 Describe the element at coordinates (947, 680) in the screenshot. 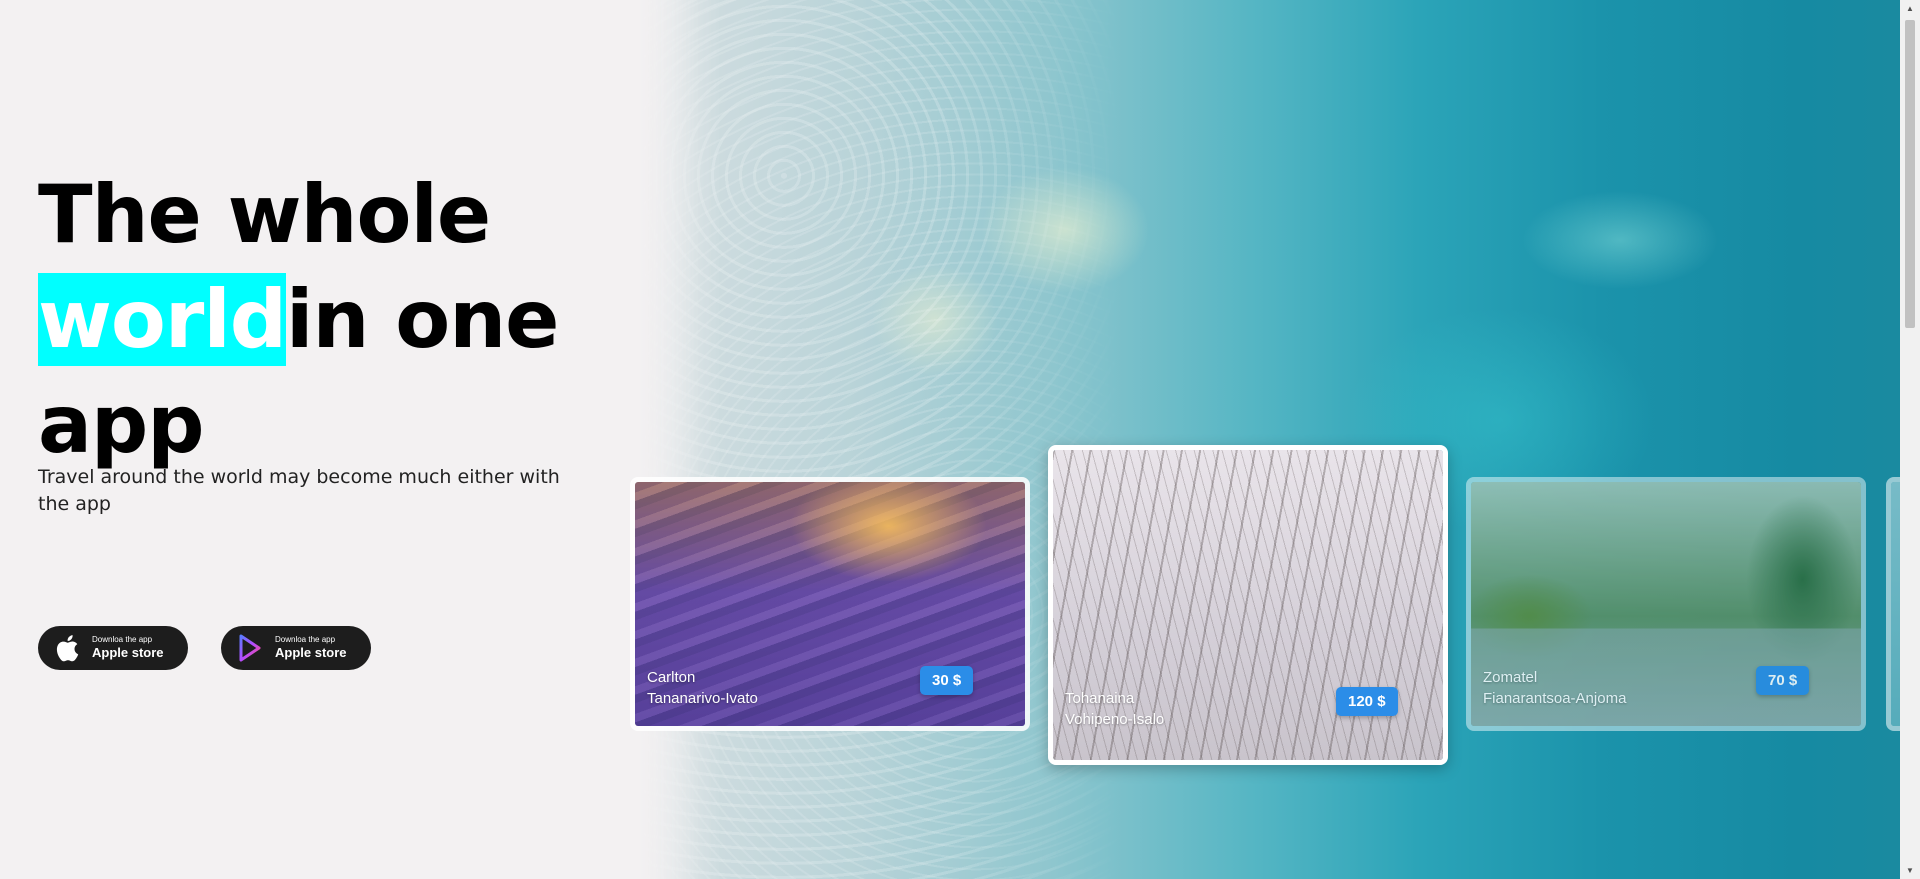

I see `price-badge: 30 $` at that location.